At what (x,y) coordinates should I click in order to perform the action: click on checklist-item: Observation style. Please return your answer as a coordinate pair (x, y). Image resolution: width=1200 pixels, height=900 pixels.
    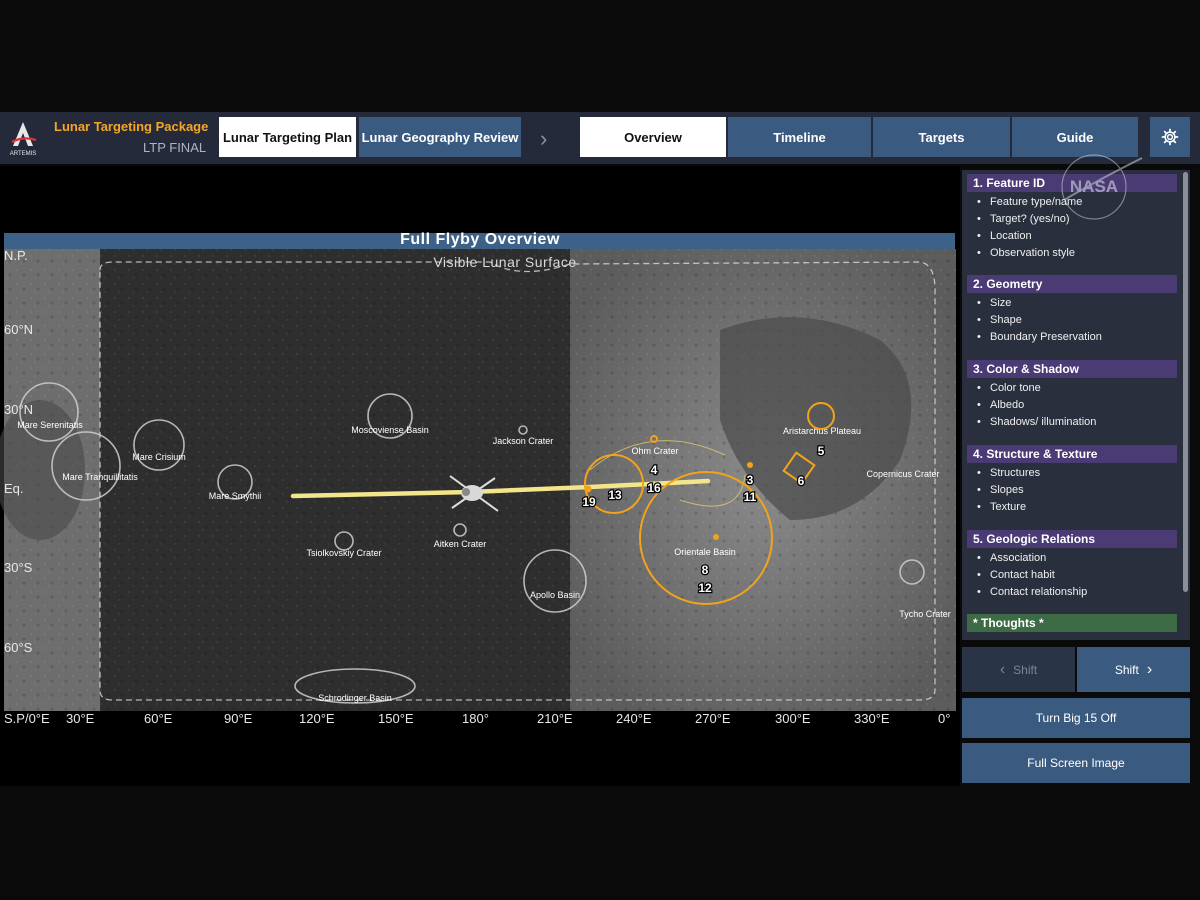
    Looking at the image, I should click on (1026, 253).